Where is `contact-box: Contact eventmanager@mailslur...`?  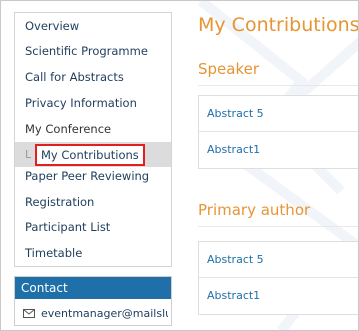
contact-box: Contact eventmanager@mailslur... is located at coordinates (93, 301).